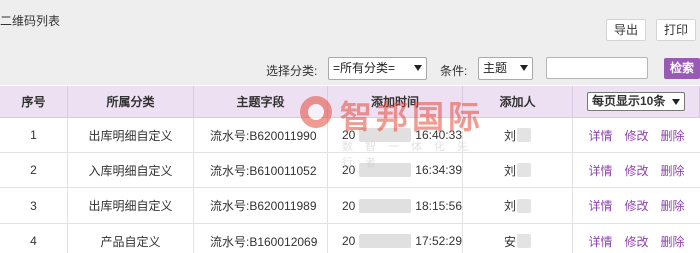  Describe the element at coordinates (629, 101) in the screenshot. I see `page-size-value: 每页显示10条` at that location.